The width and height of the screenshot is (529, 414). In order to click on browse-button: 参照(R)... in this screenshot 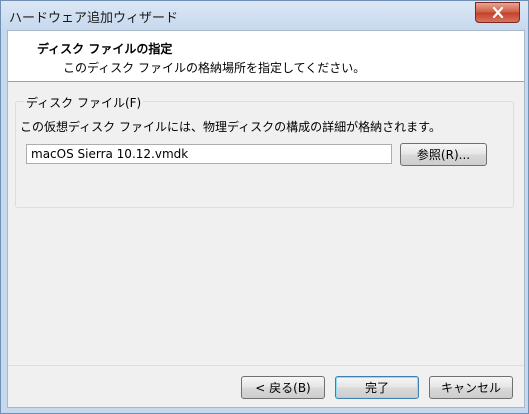, I will do `click(443, 154)`.